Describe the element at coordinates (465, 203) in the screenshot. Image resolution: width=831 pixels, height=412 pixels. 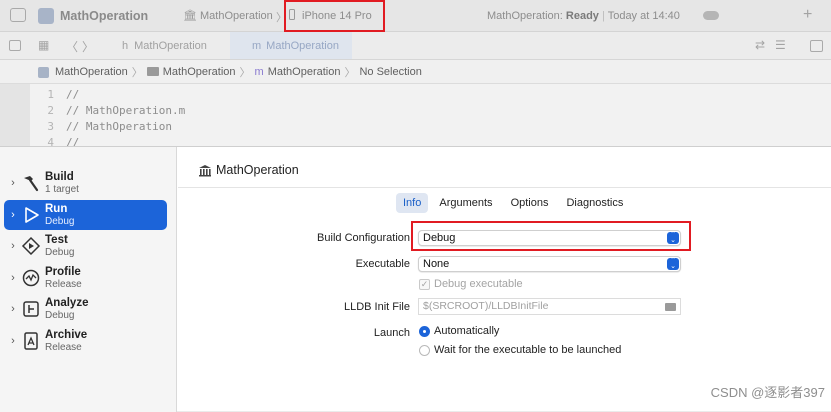
I see `tab-arguments: Arguments` at that location.